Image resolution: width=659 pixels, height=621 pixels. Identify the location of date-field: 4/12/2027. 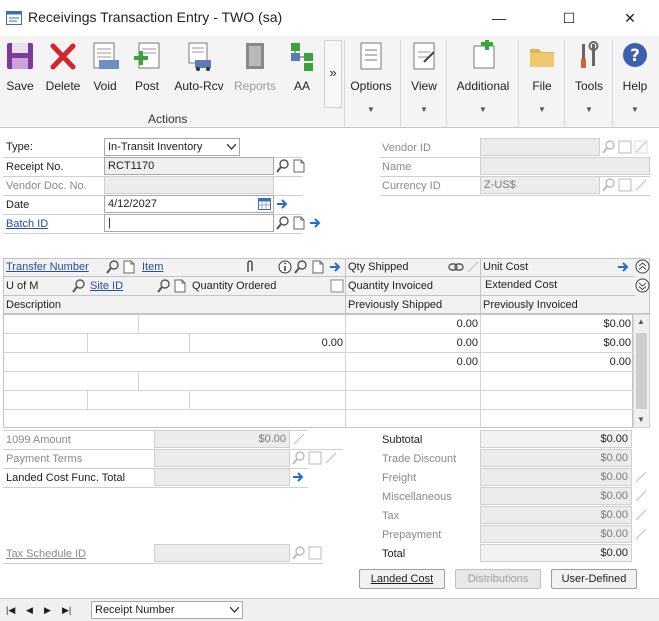
(189, 204).